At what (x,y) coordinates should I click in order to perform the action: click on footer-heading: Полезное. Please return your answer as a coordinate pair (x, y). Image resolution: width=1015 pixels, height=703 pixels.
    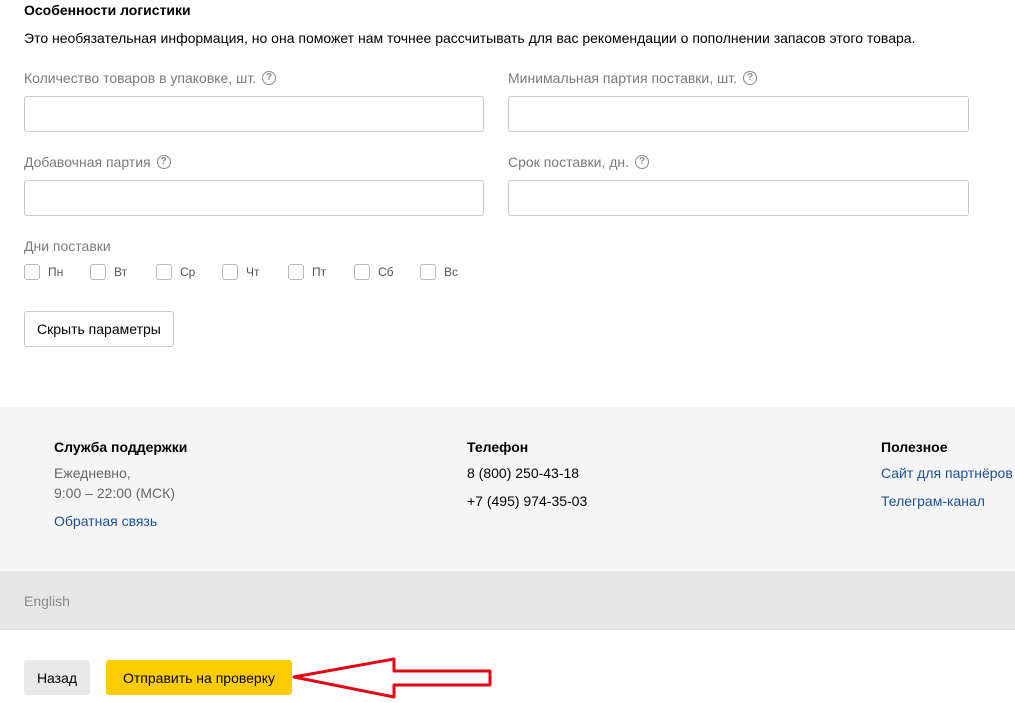
    Looking at the image, I should click on (914, 447).